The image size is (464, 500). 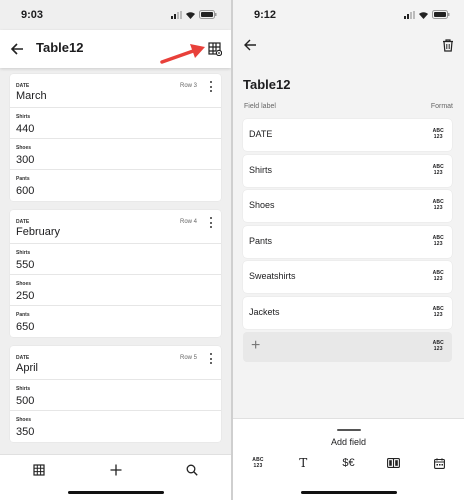 I want to click on field-value: 500, so click(x=25, y=401).